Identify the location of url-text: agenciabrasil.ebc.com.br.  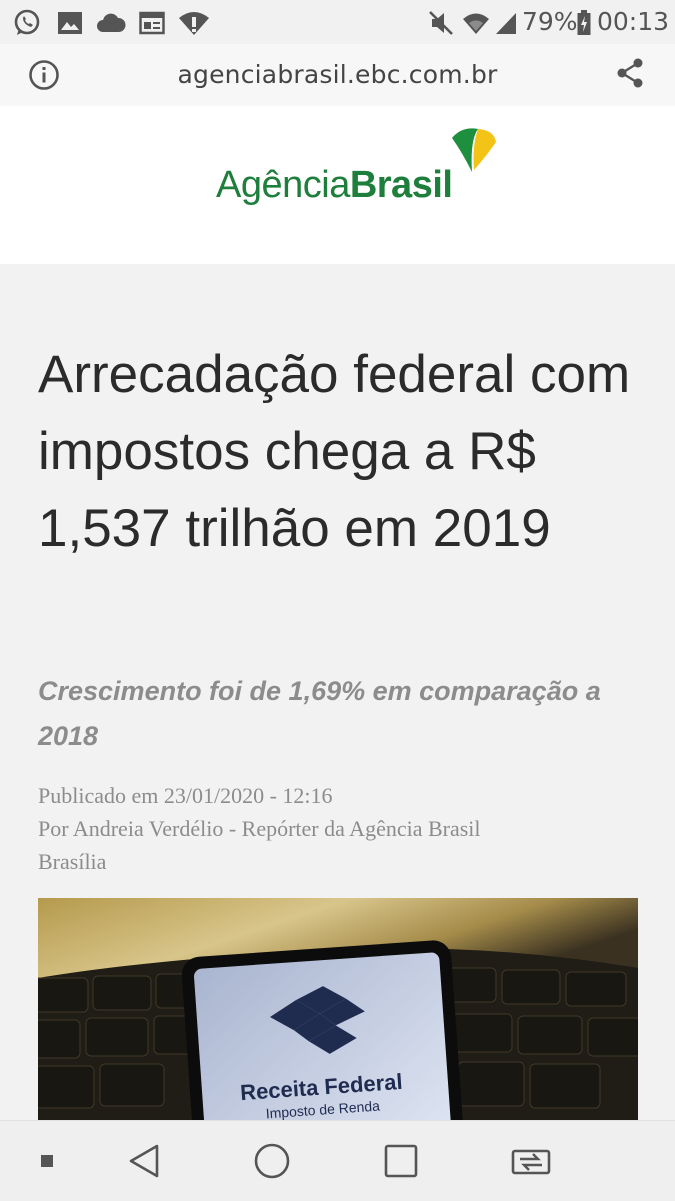
(337, 74).